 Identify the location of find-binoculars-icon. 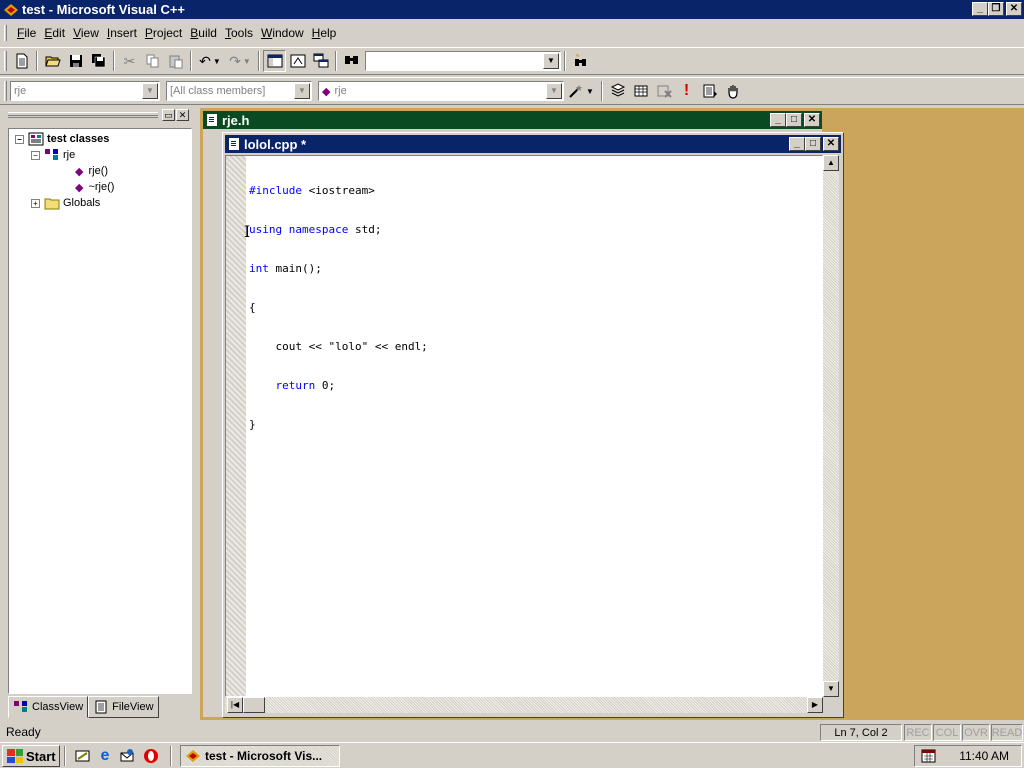
(580, 61).